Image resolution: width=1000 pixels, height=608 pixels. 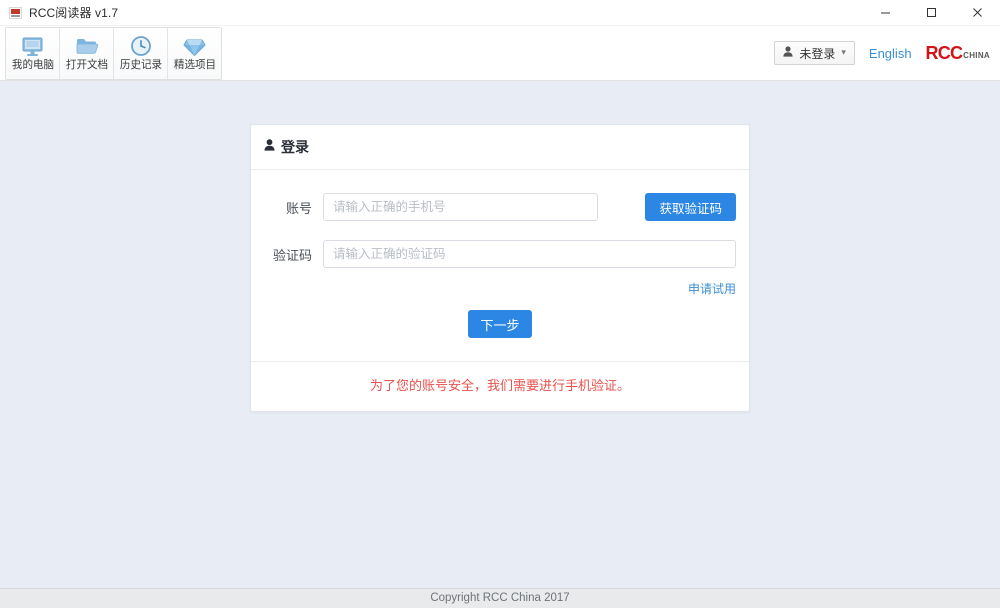 I want to click on folder-icon, so click(x=87, y=46).